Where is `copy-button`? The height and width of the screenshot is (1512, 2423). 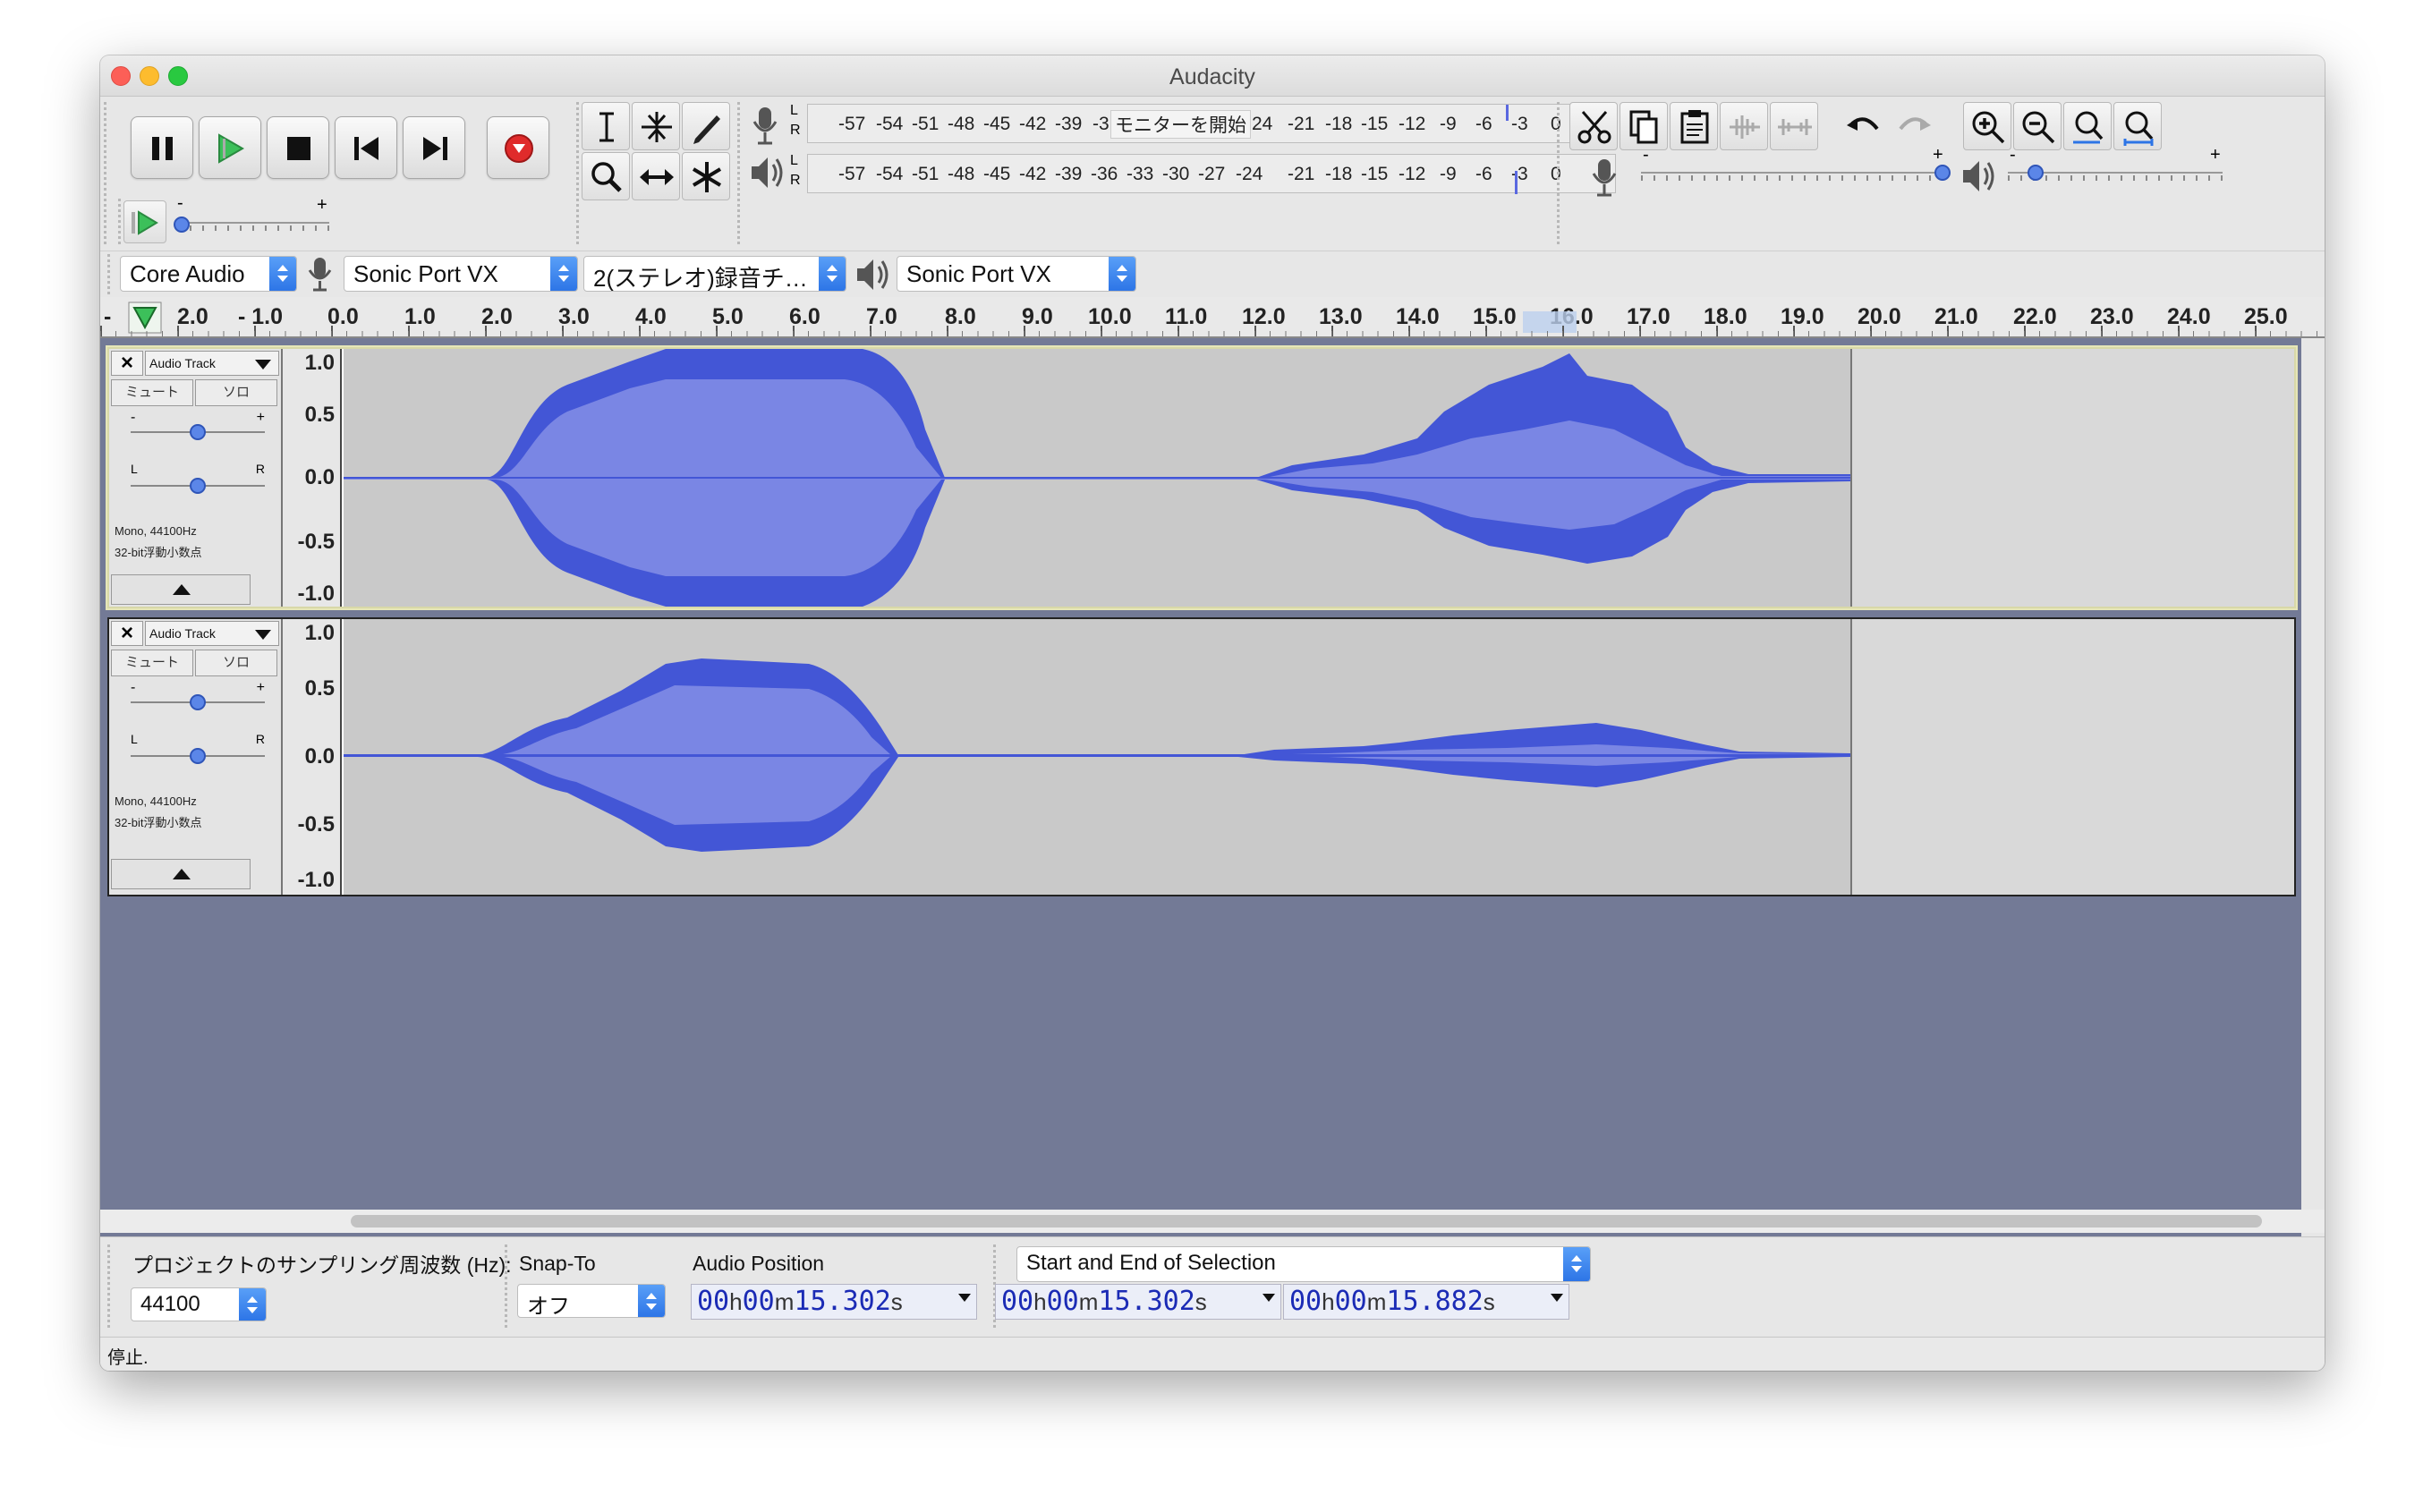
copy-button is located at coordinates (1644, 126).